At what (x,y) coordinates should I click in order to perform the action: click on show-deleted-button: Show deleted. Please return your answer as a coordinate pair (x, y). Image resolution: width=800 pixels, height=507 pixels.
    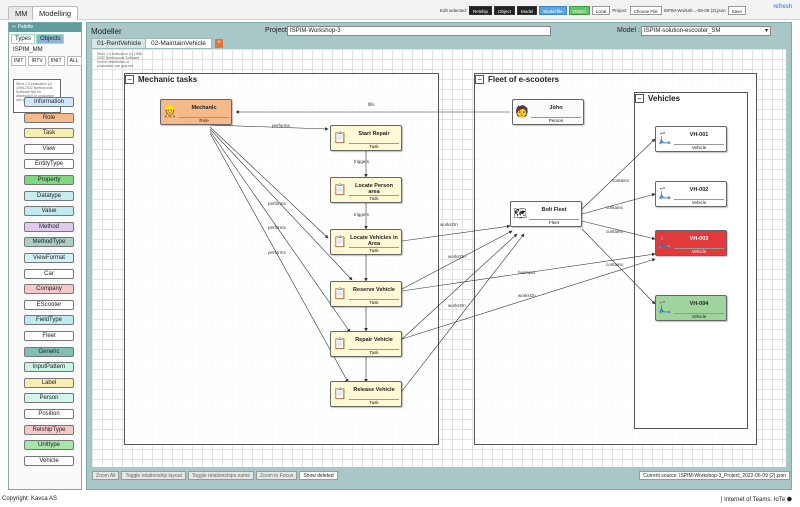
    Looking at the image, I should click on (318, 475).